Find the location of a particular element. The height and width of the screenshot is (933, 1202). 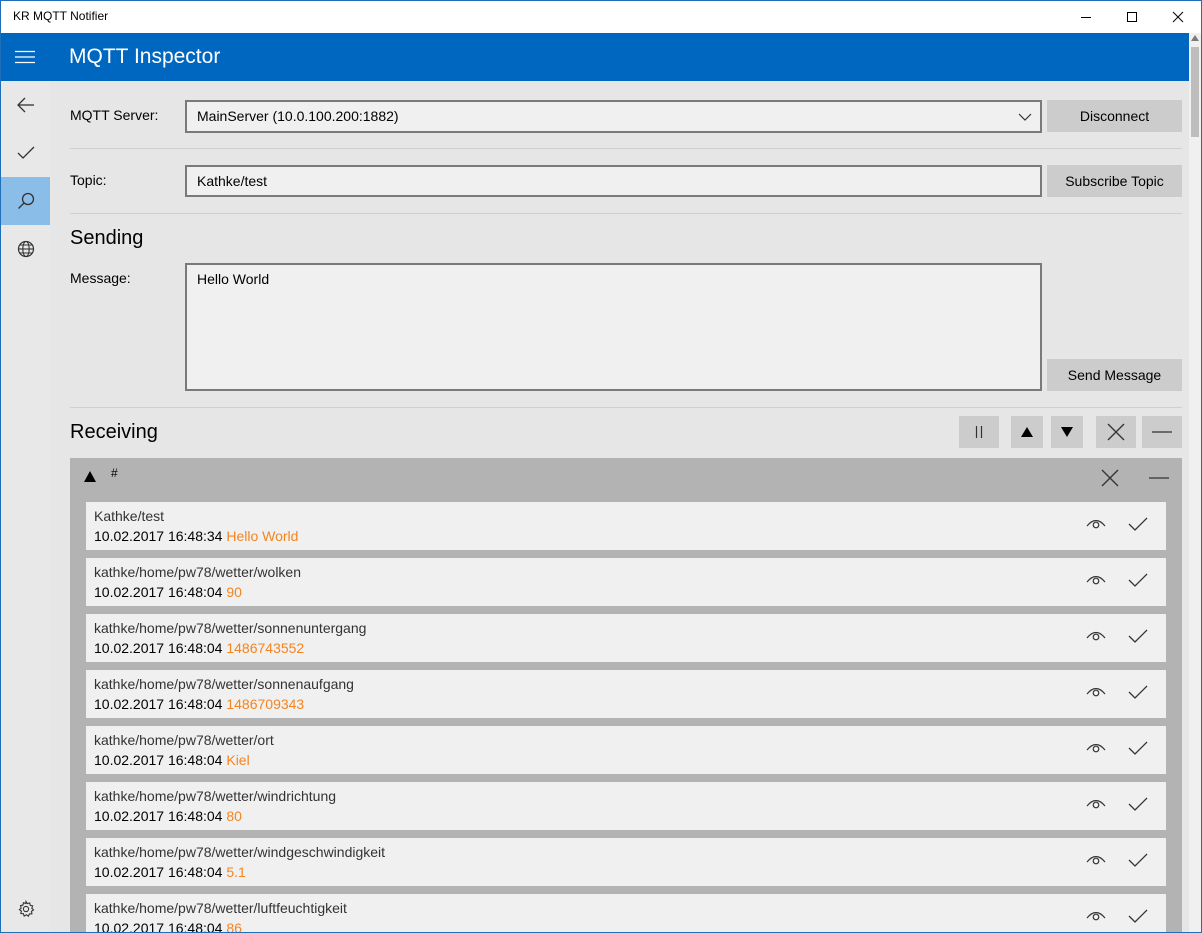

message-payload: 86 is located at coordinates (234, 926).